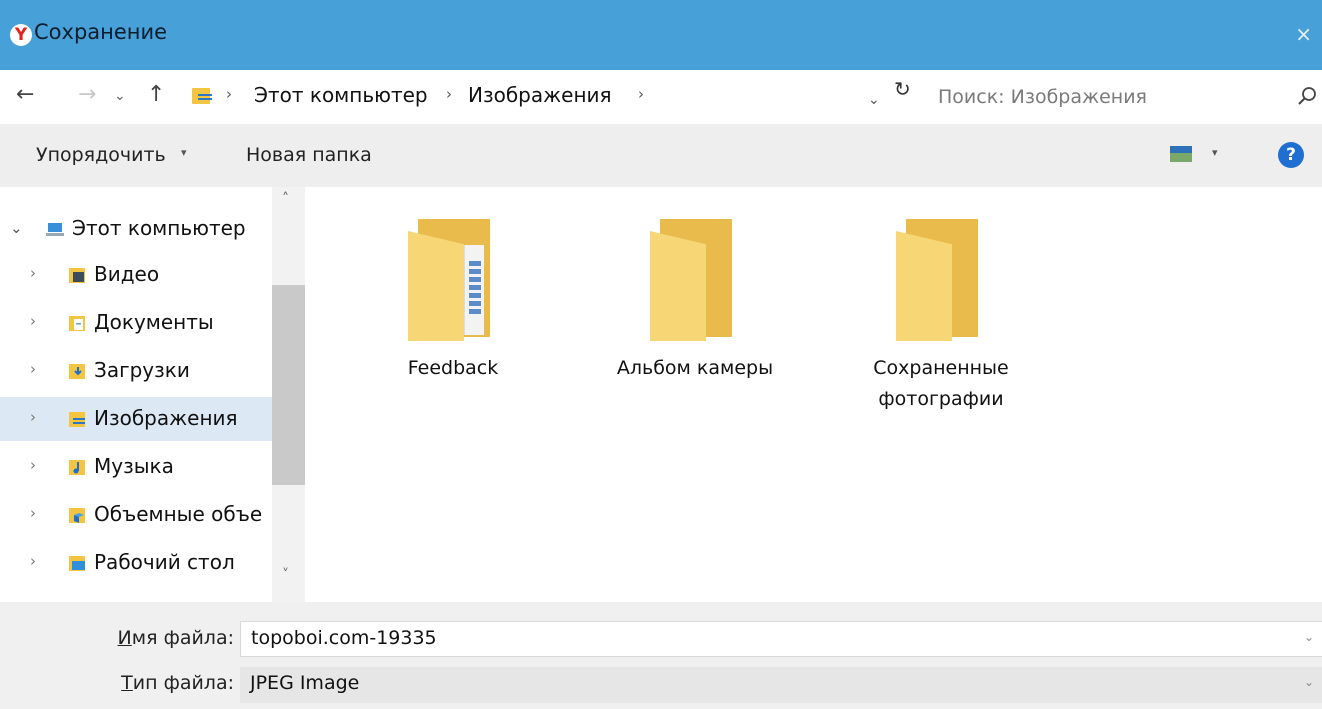  I want to click on sidebar-item-3d-objects: › Объемные объе, so click(136, 515).